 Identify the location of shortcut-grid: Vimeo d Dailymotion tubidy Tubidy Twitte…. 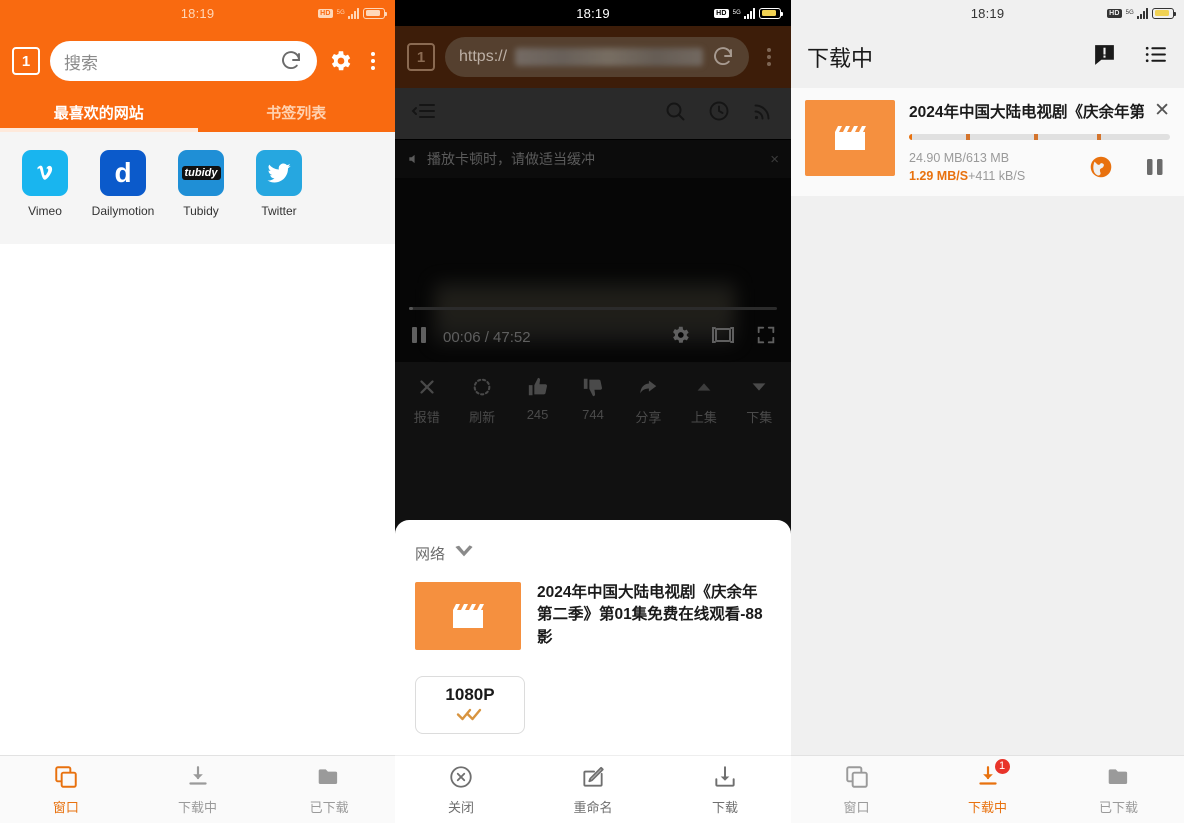
(197, 188).